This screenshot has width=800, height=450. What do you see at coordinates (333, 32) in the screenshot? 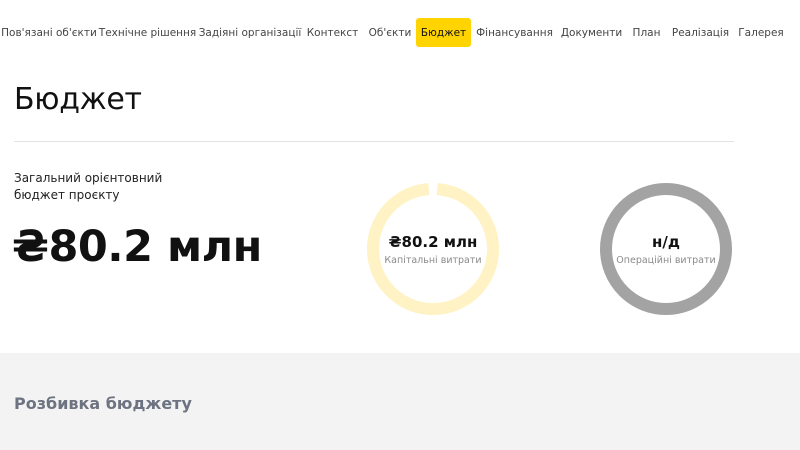
I see `nav-tab-context: Контекст` at bounding box center [333, 32].